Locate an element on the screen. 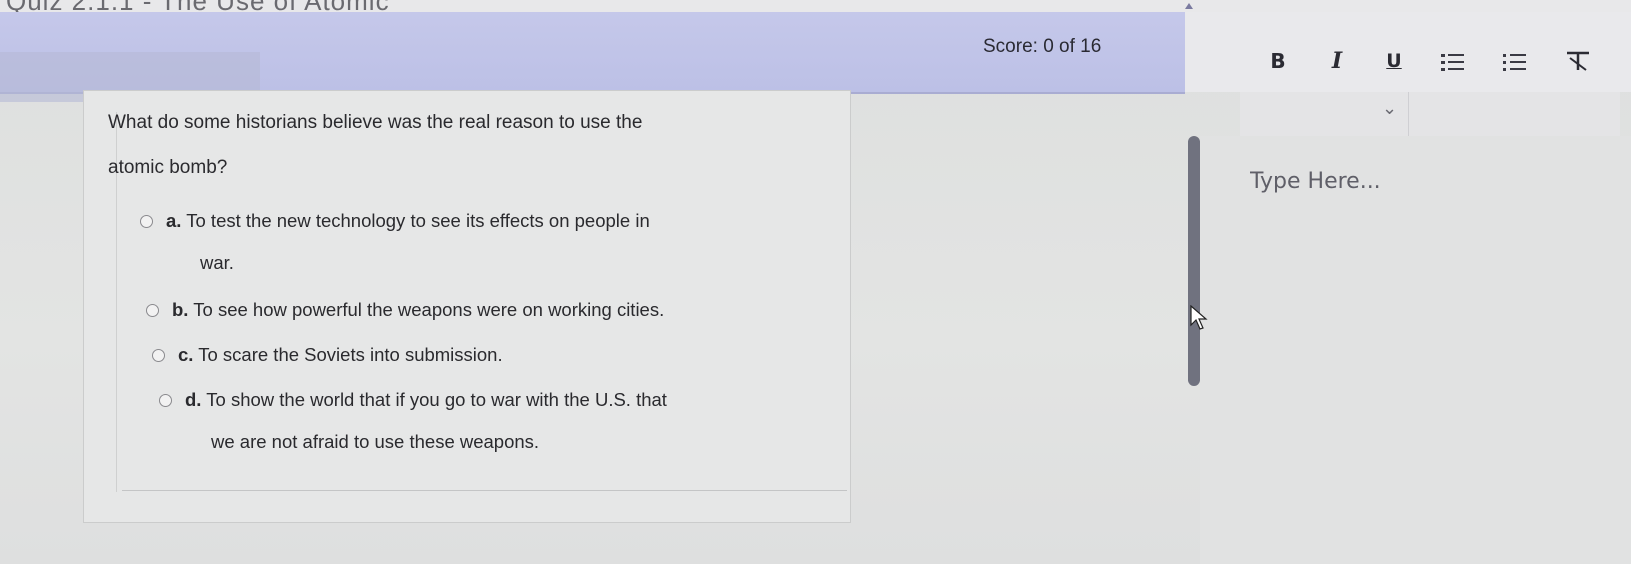  ordered-list-button is located at coordinates (1452, 61).